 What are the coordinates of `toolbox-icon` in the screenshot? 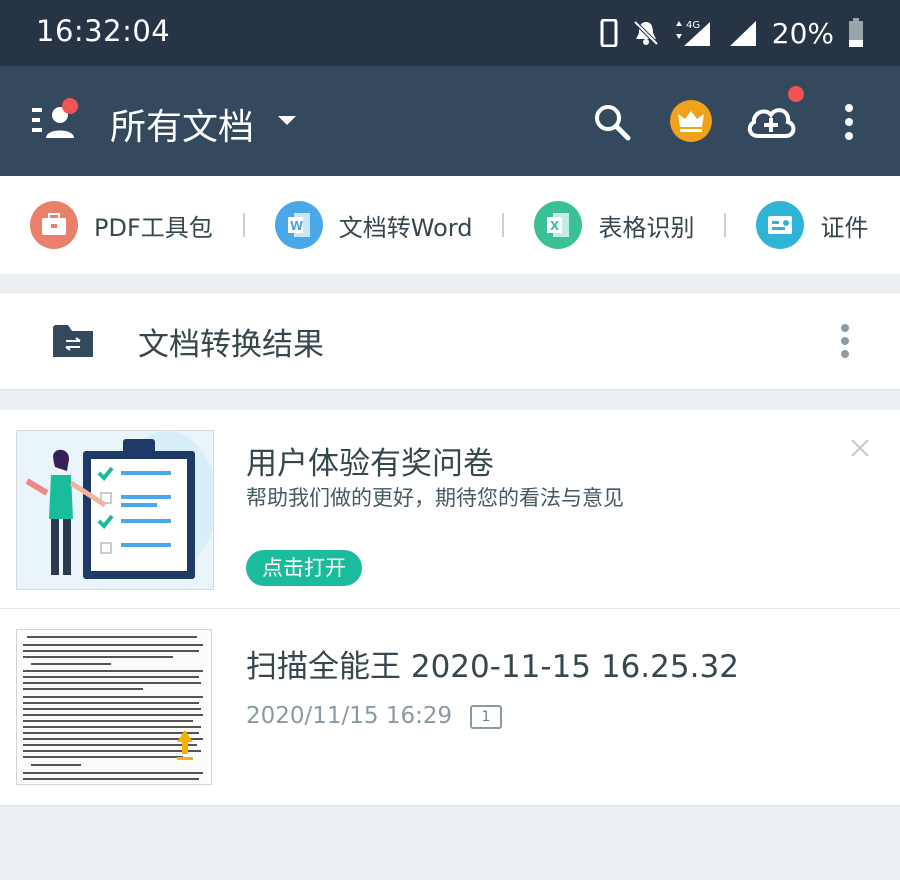 It's located at (54, 224).